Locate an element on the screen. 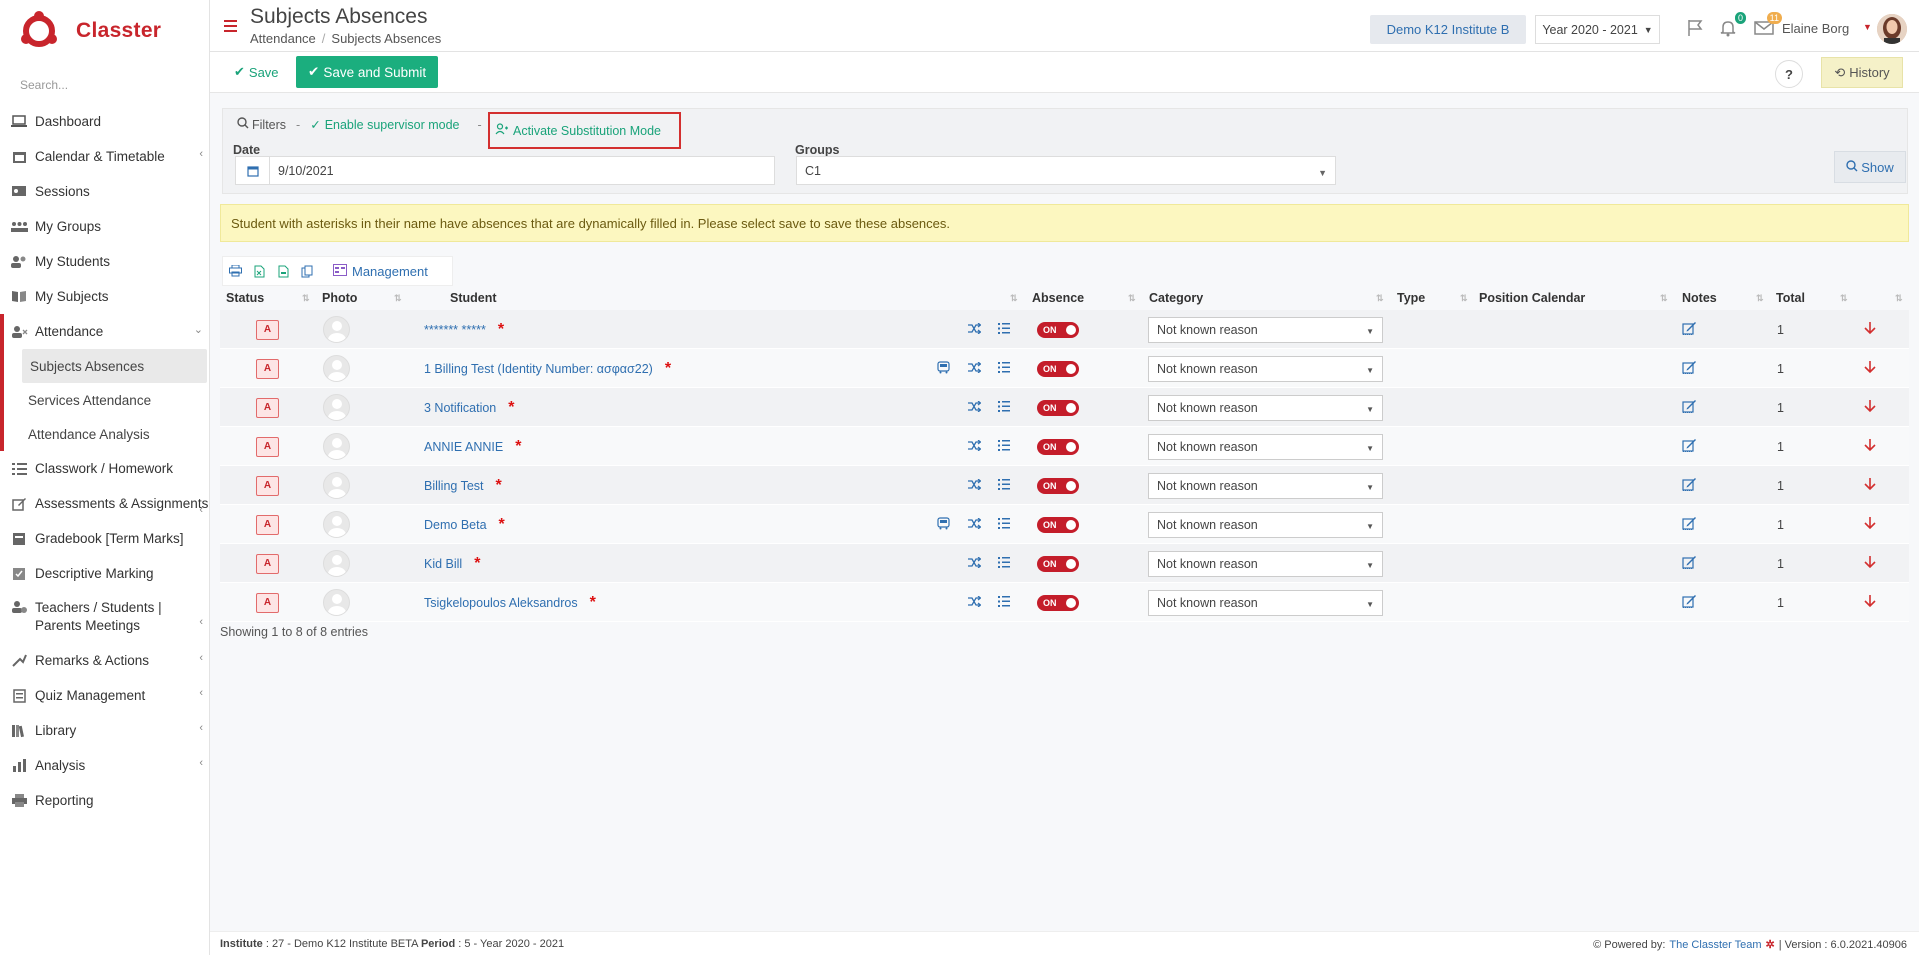 This screenshot has width=1919, height=955. copy-icon is located at coordinates (307, 271).